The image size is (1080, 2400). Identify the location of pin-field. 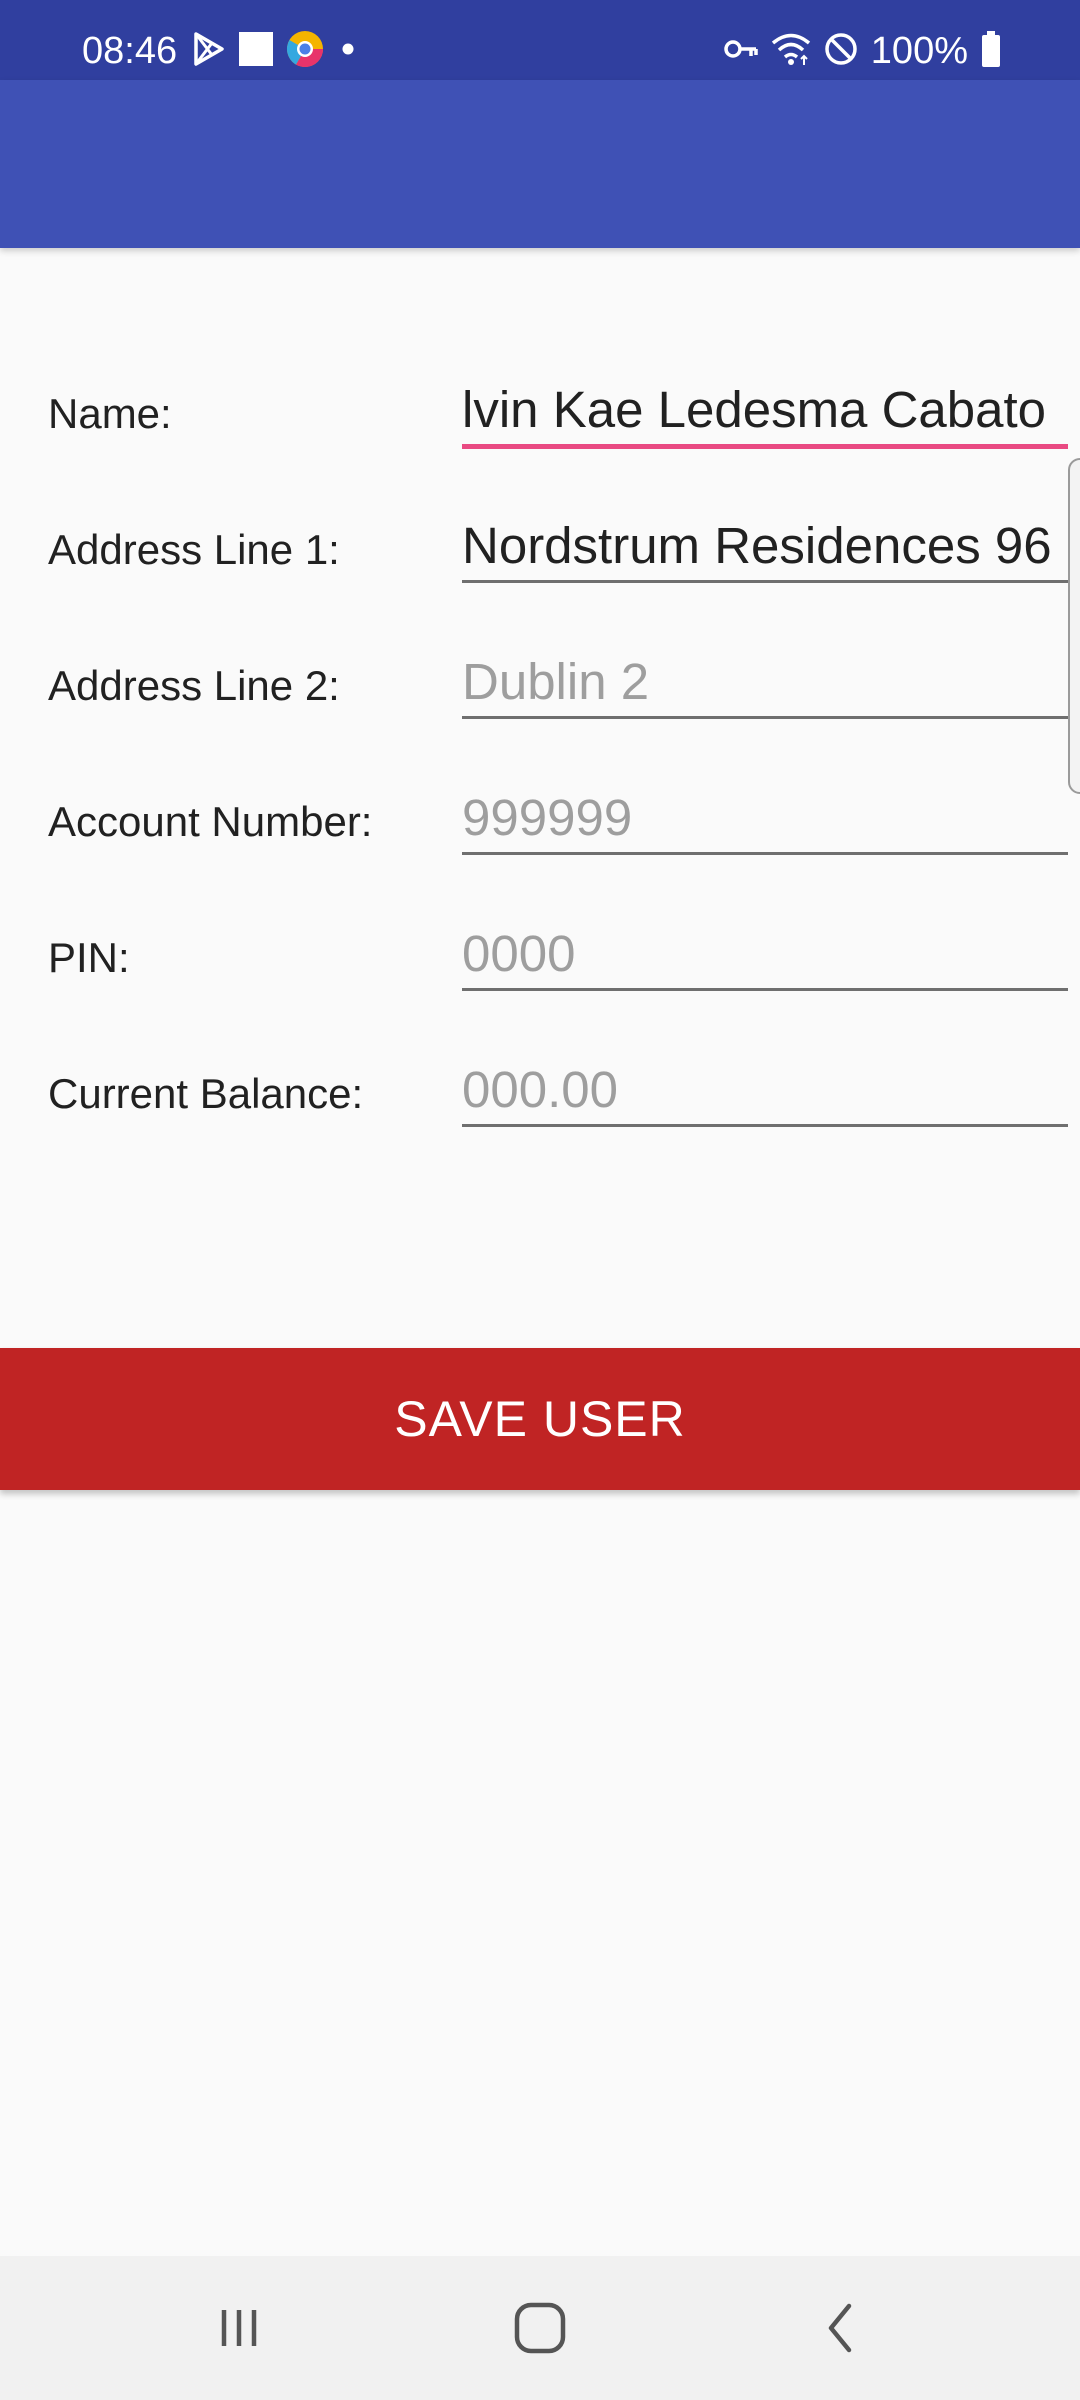
(765, 954).